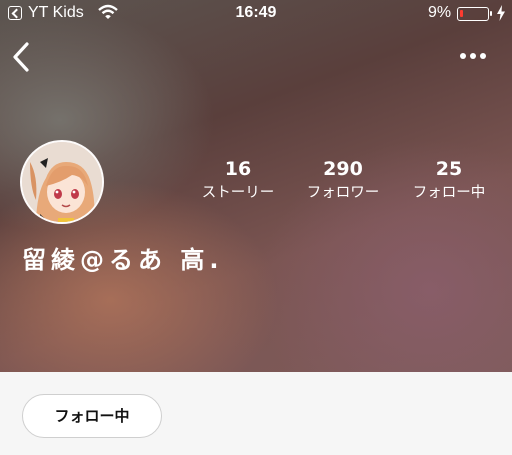 The width and height of the screenshot is (512, 455). I want to click on back-button, so click(22, 57).